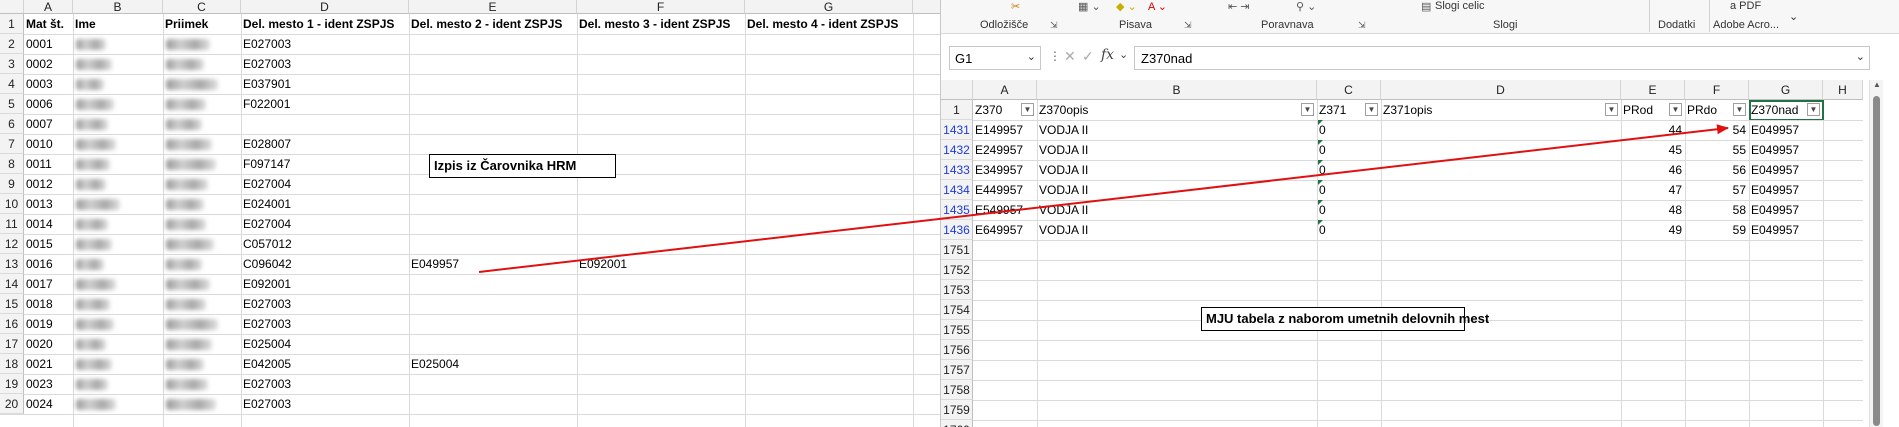 The height and width of the screenshot is (427, 1899). Describe the element at coordinates (325, 364) in the screenshot. I see `left-cell-del1: E042005` at that location.